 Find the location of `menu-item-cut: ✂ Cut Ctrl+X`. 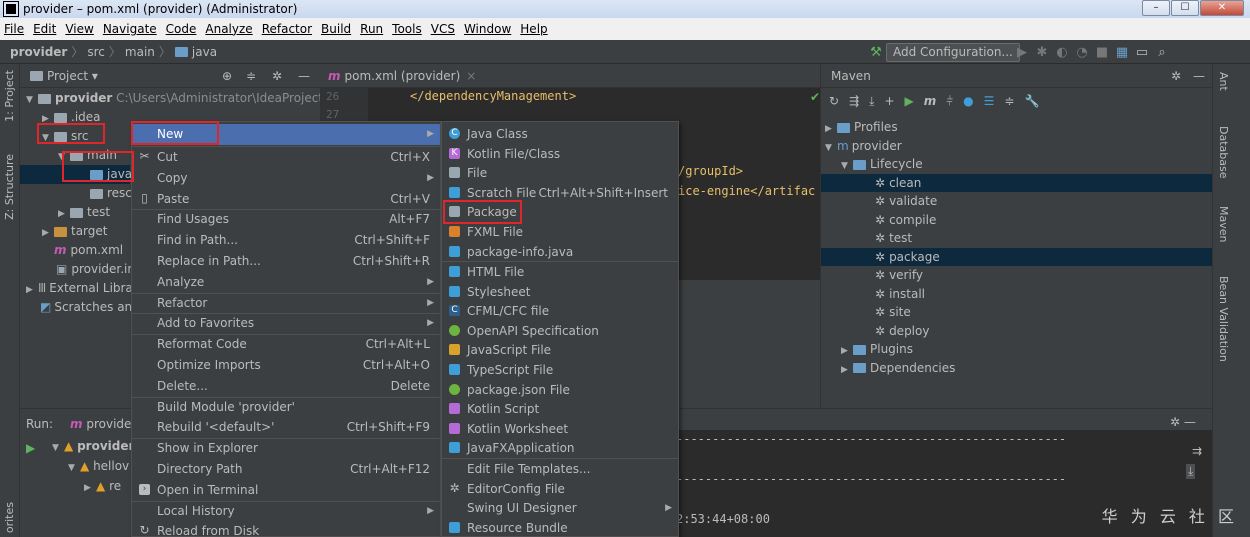

menu-item-cut: ✂ Cut Ctrl+X is located at coordinates (286, 157).